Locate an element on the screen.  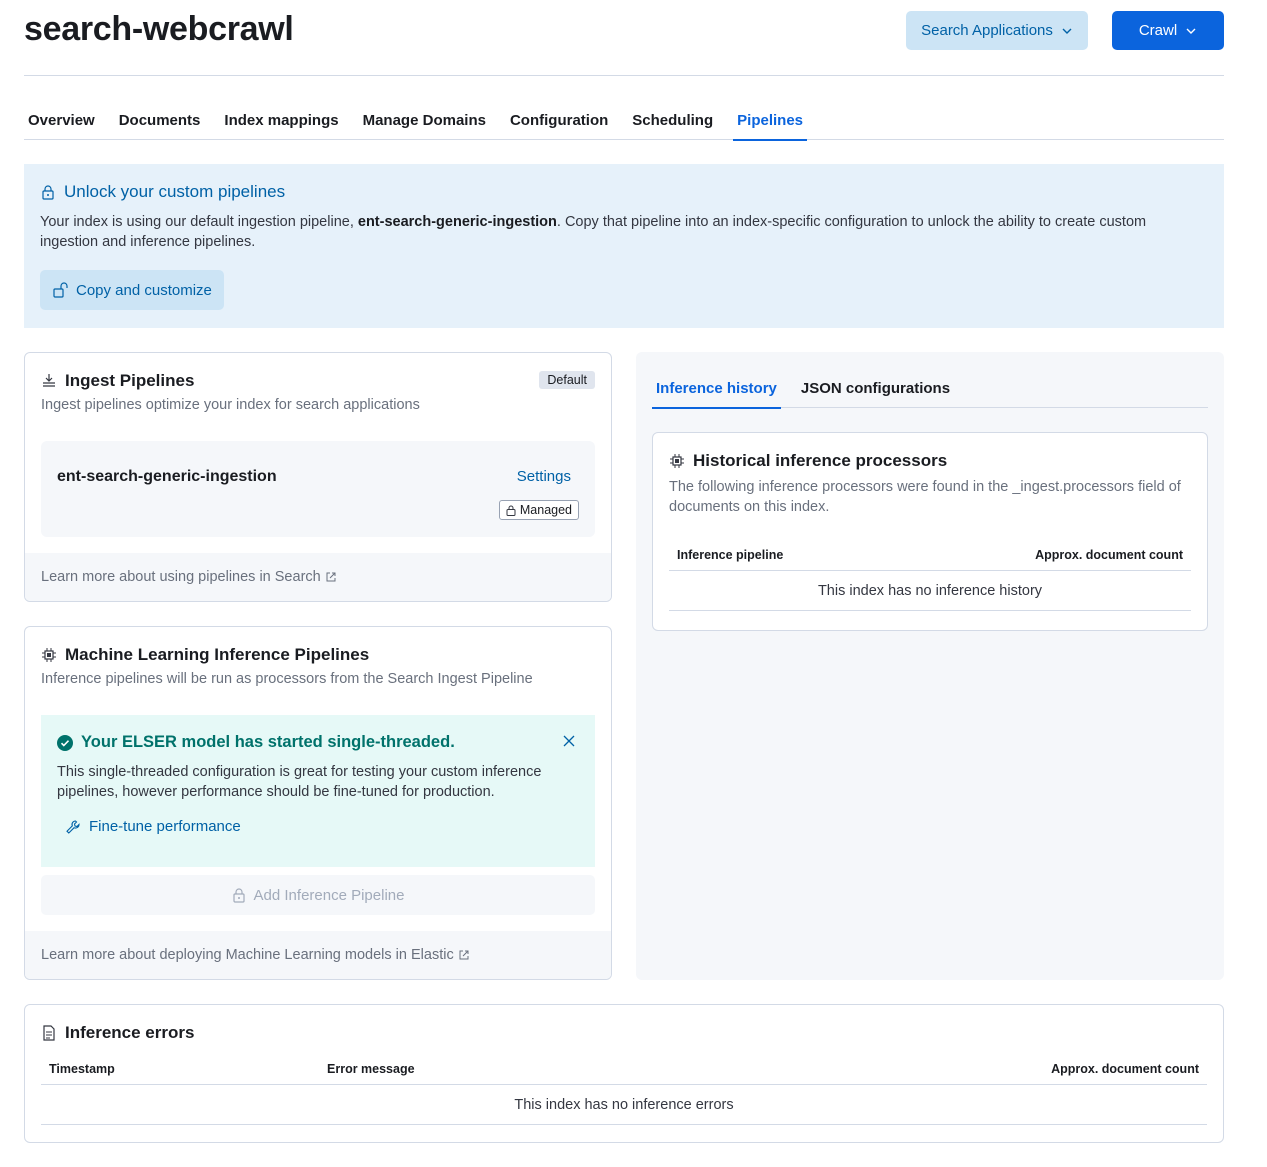
callout-title-text: Unlock your custom pipelines is located at coordinates (175, 191).